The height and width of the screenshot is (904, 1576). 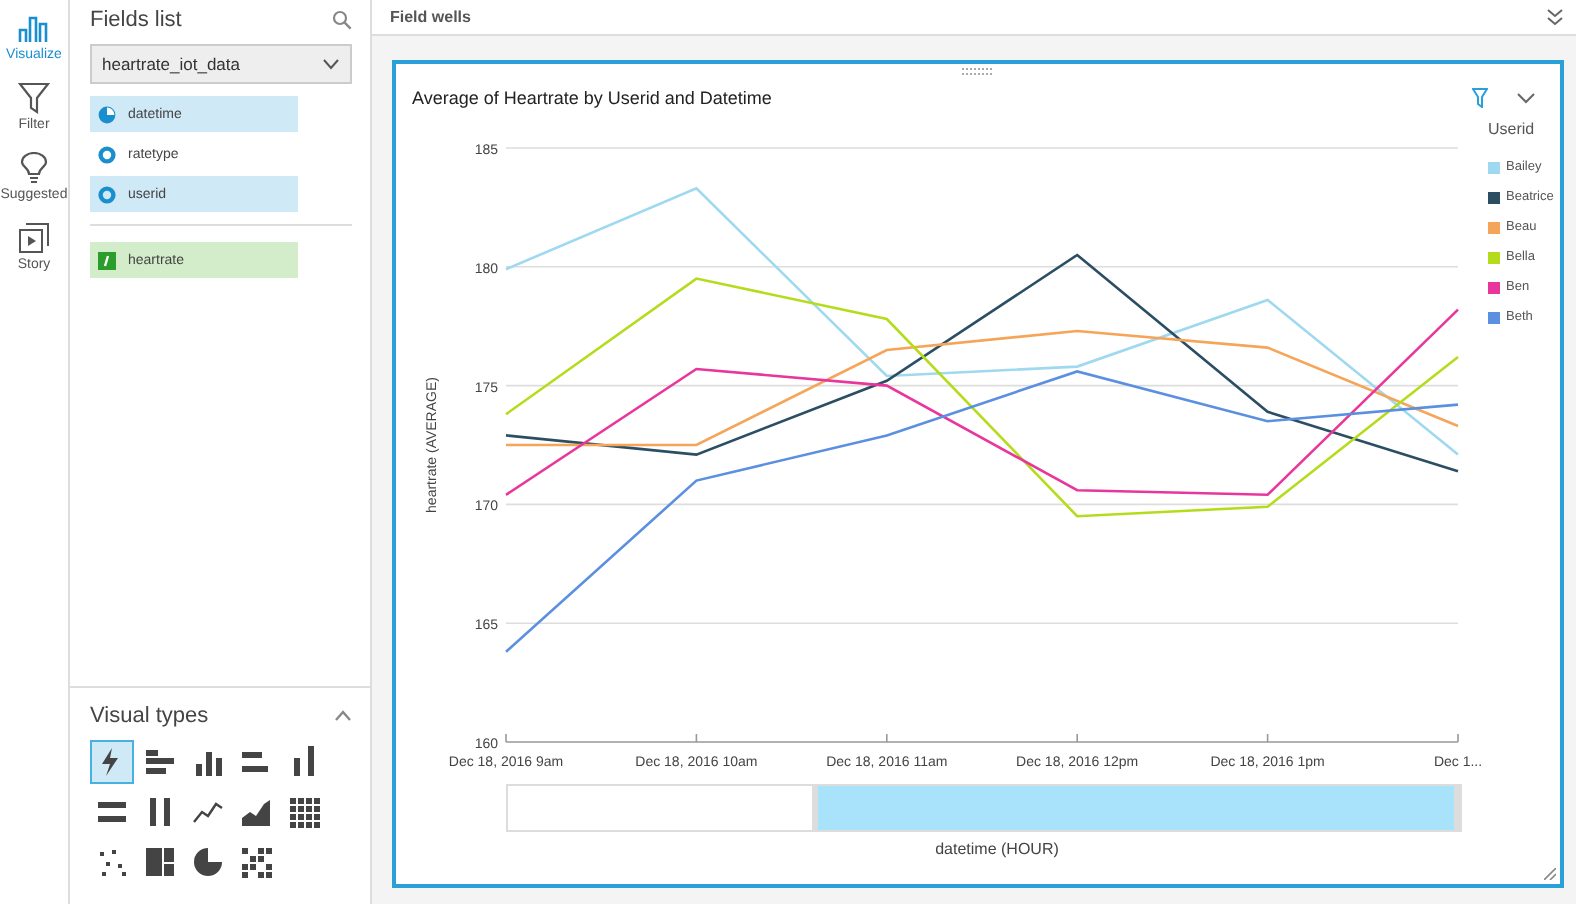 I want to click on square-icon, so click(x=107, y=260).